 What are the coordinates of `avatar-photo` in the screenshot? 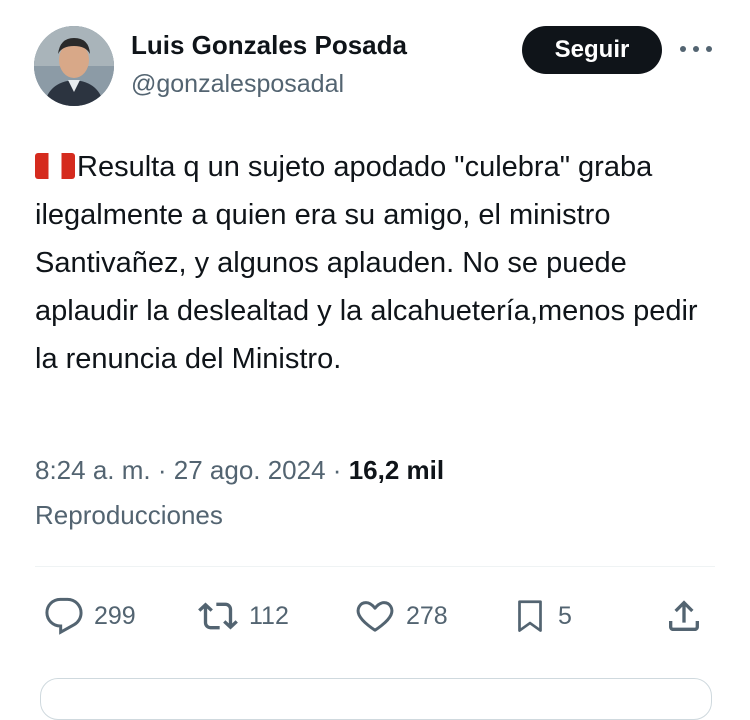 It's located at (74, 66).